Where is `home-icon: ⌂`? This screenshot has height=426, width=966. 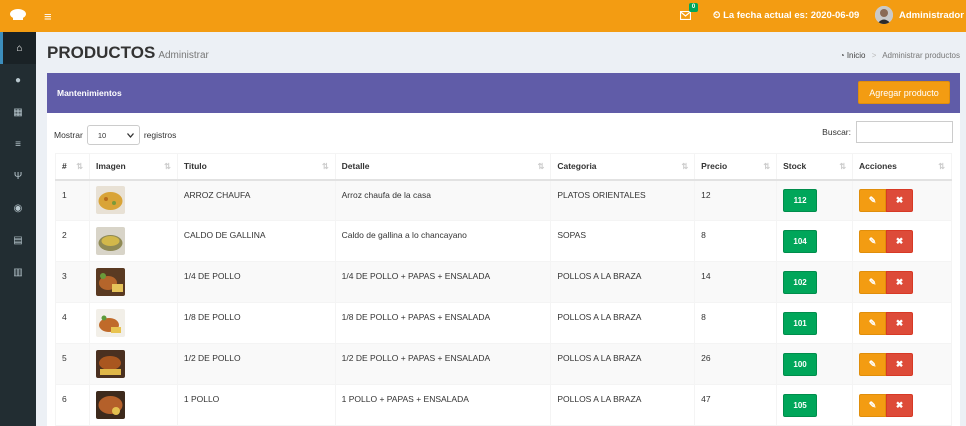
home-icon: ⌂ is located at coordinates (19, 48).